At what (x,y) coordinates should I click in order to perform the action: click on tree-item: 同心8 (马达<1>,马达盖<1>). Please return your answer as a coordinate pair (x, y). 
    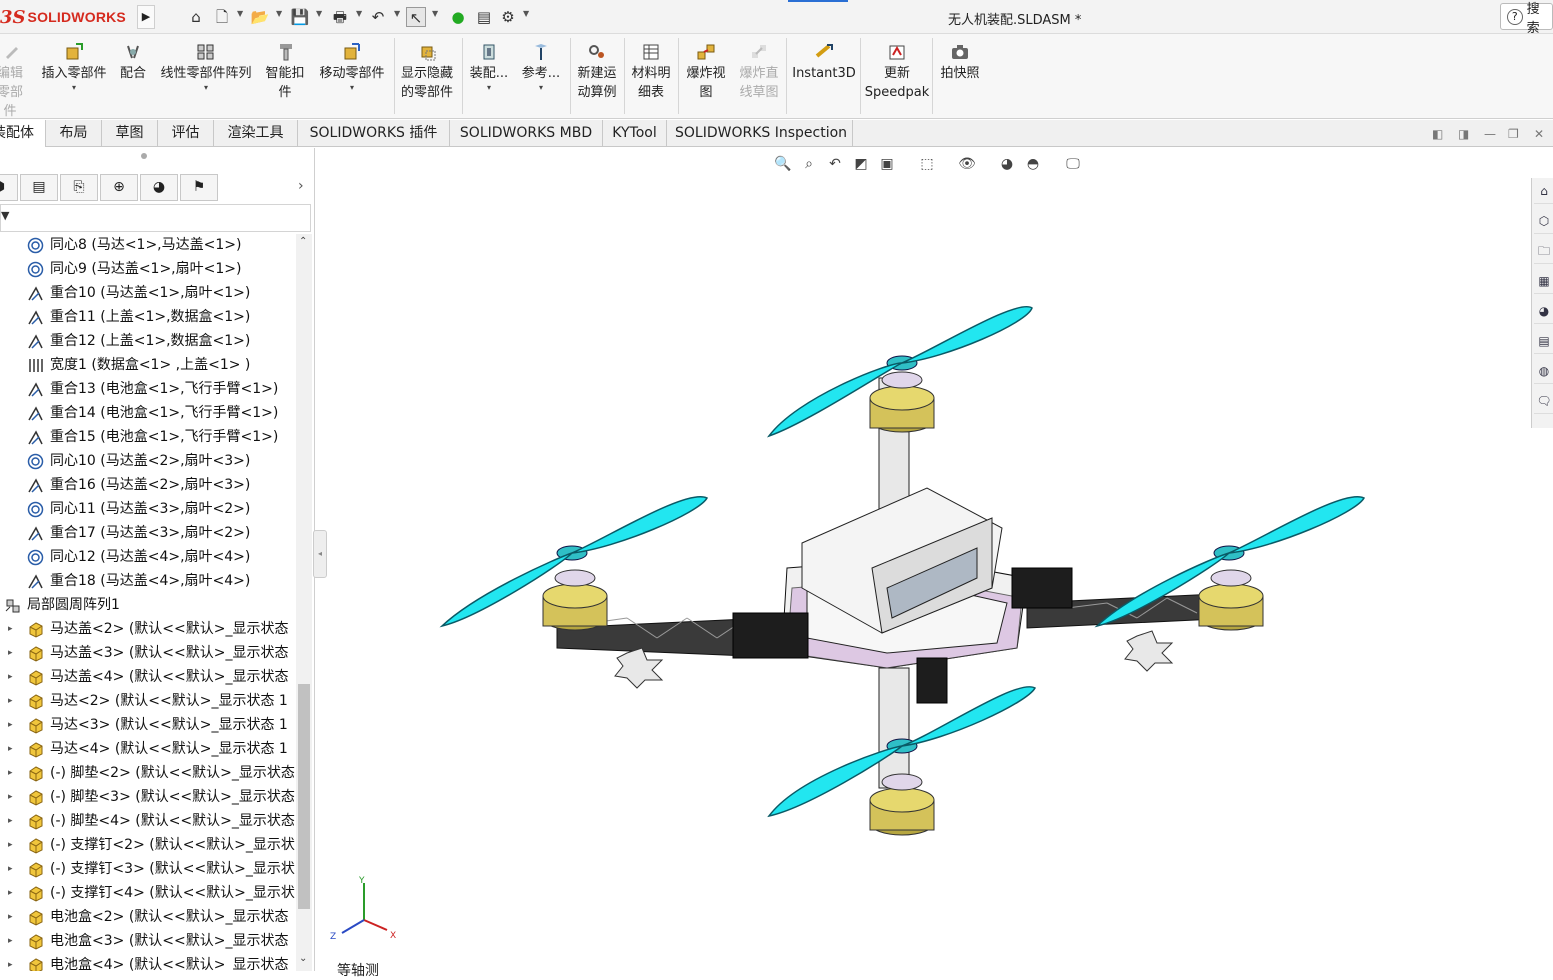
    Looking at the image, I should click on (148, 245).